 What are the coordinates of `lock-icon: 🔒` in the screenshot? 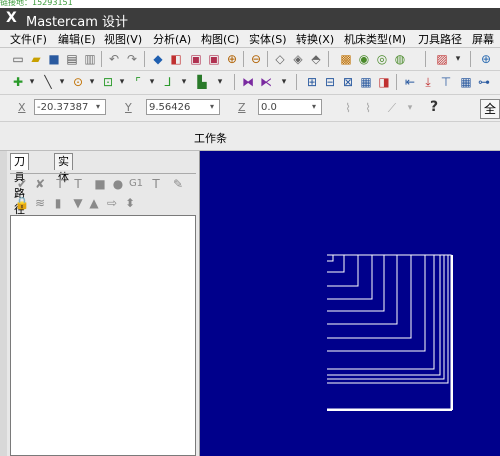 It's located at (22, 203).